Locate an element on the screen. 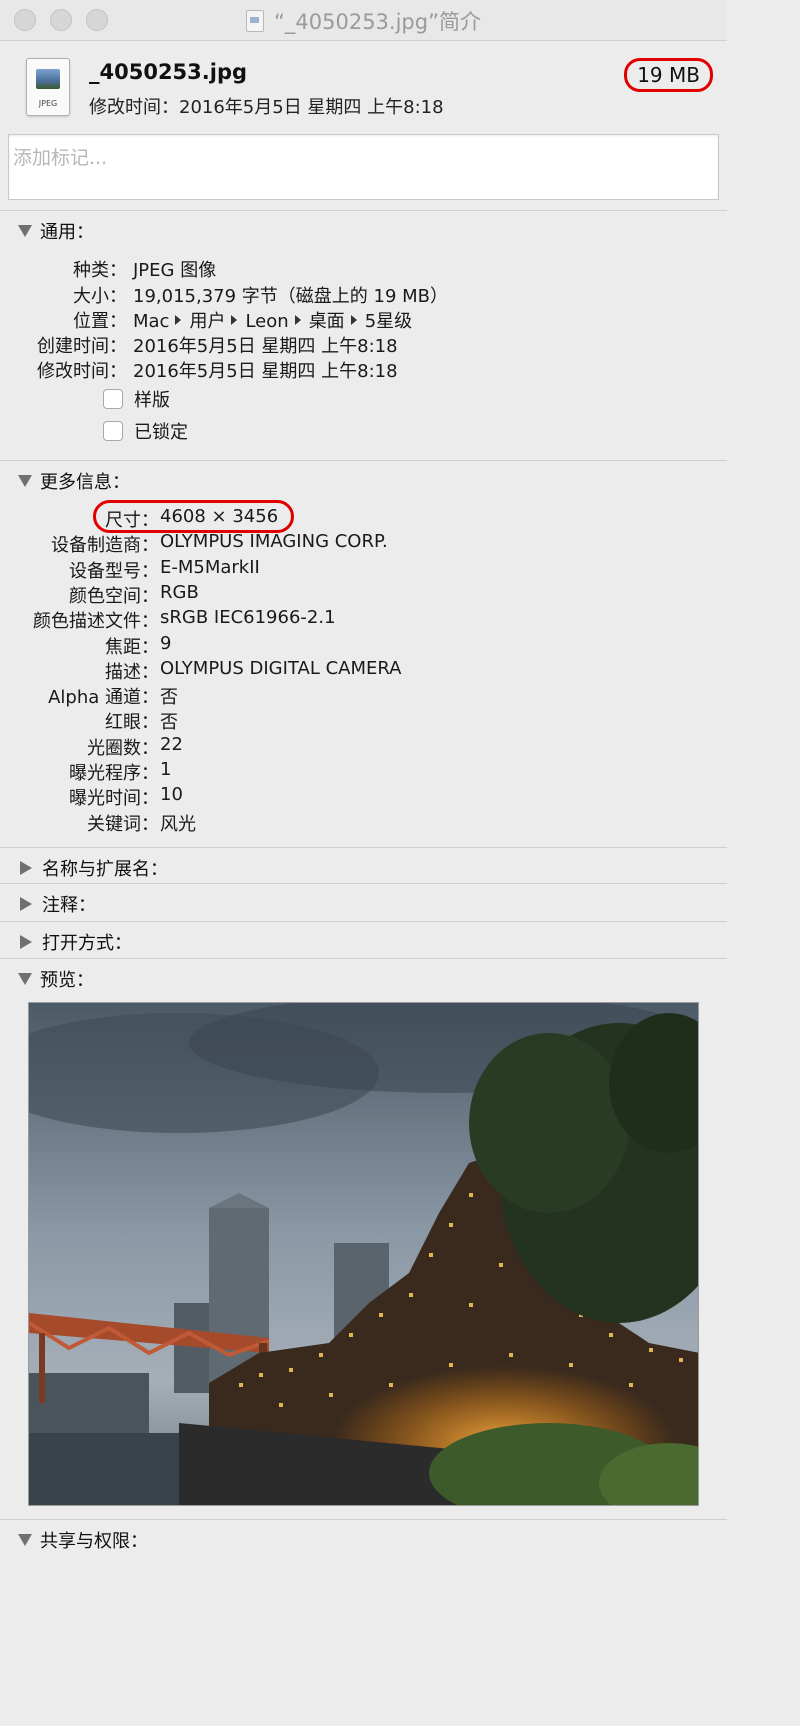 Image resolution: width=800 pixels, height=1726 pixels. jpeg-file-icon: JPEG is located at coordinates (48, 87).